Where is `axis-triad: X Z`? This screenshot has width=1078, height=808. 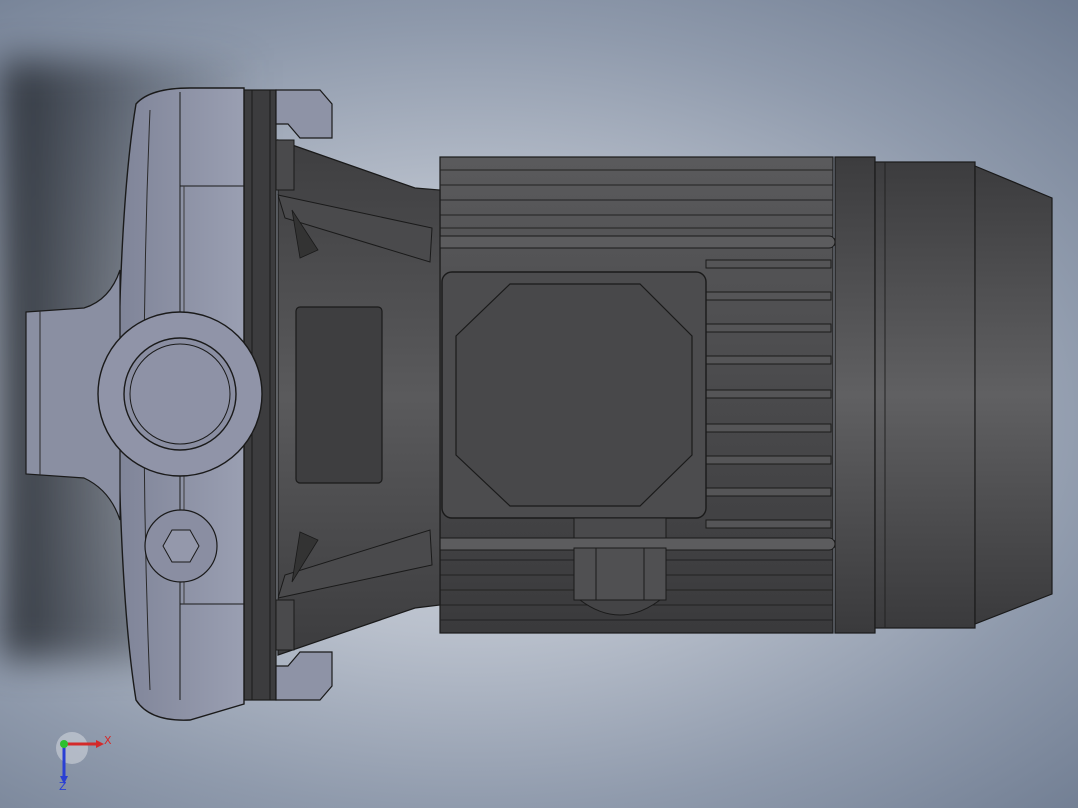
axis-triad: X Z is located at coordinates (84, 762).